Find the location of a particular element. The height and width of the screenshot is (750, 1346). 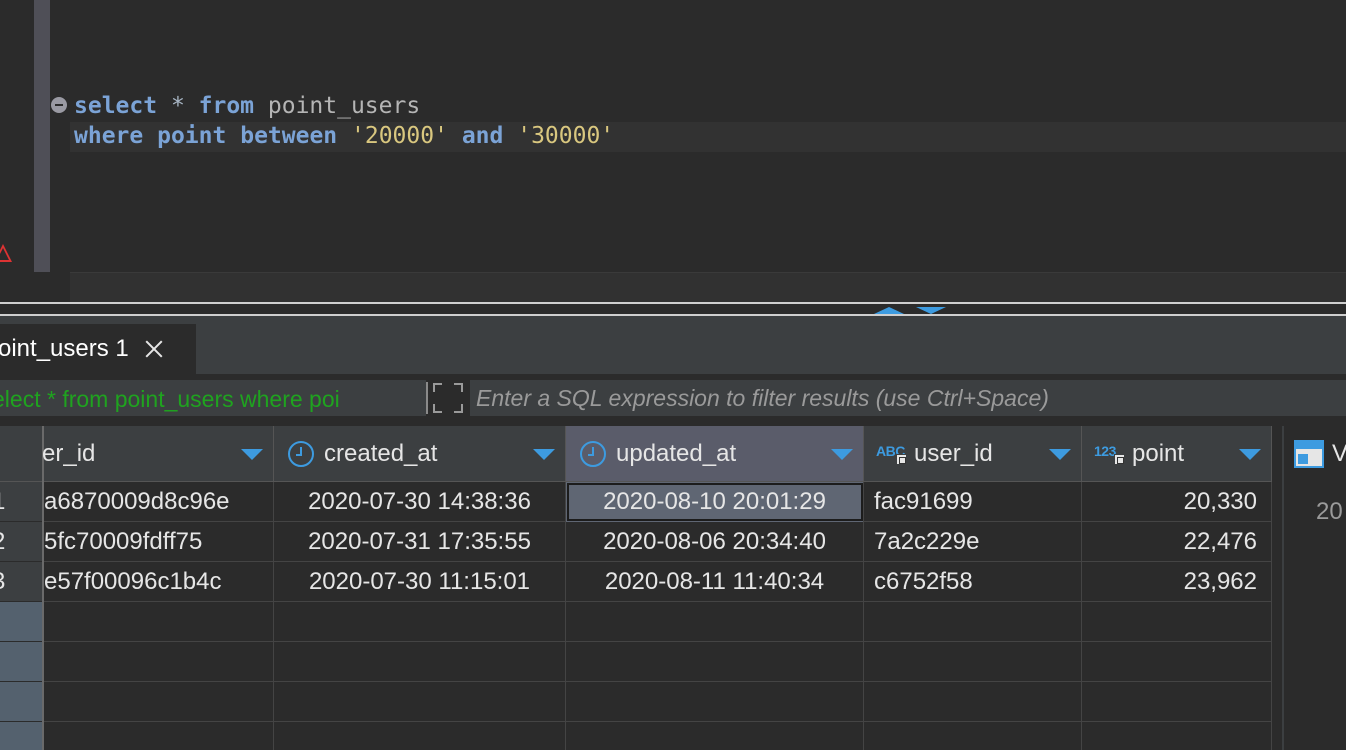

cell-updated-at: 2020-08-11 11:40:34 is located at coordinates (715, 582).